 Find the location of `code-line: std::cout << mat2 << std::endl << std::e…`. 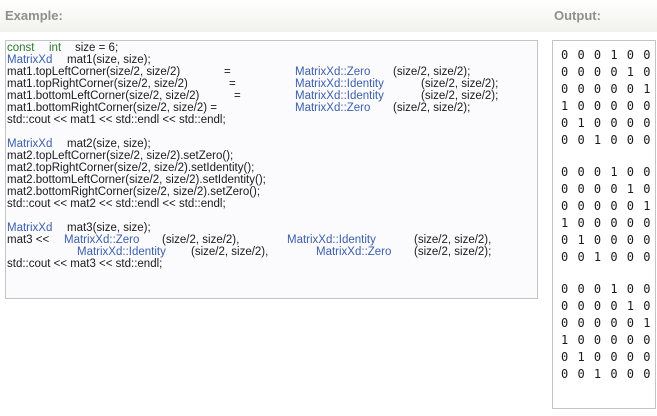

code-line: std::cout << mat2 << std::endl << std::e… is located at coordinates (272, 204).